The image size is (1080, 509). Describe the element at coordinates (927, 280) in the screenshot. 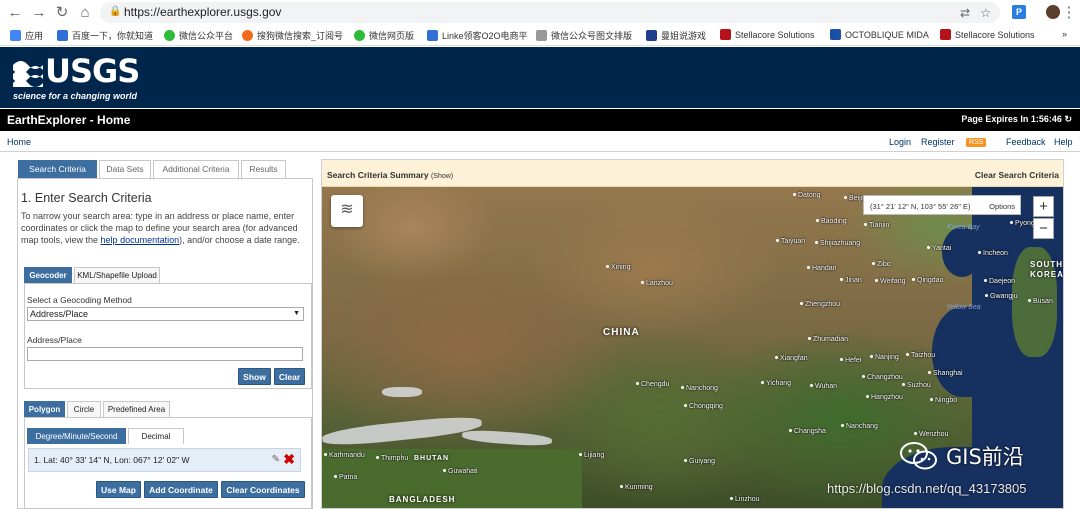

I see `city-label: Qingdao` at that location.